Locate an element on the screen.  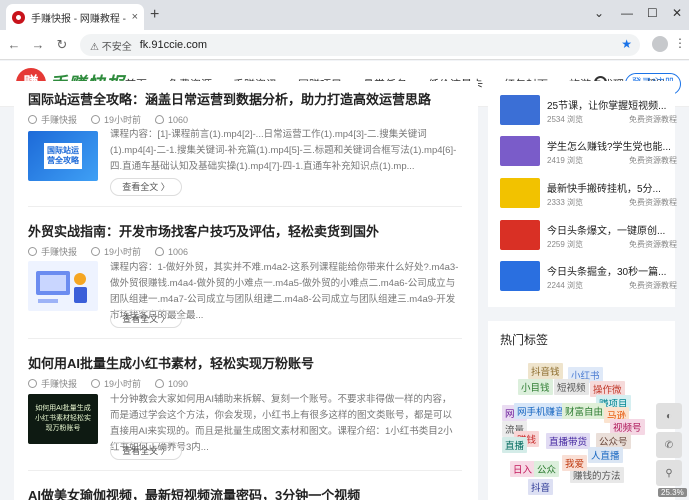
tag-link: 短视频 is located at coordinates (571, 387).